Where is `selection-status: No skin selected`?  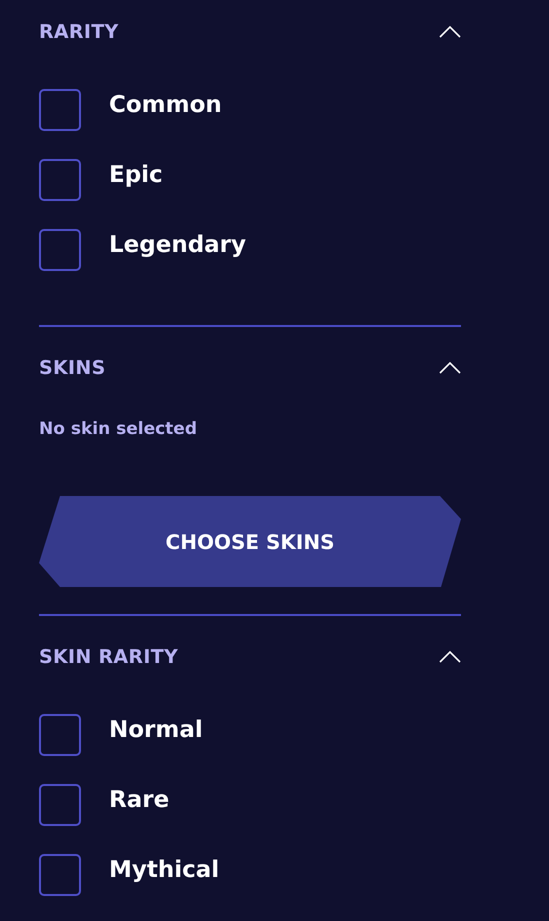
selection-status: No skin selected is located at coordinates (118, 429).